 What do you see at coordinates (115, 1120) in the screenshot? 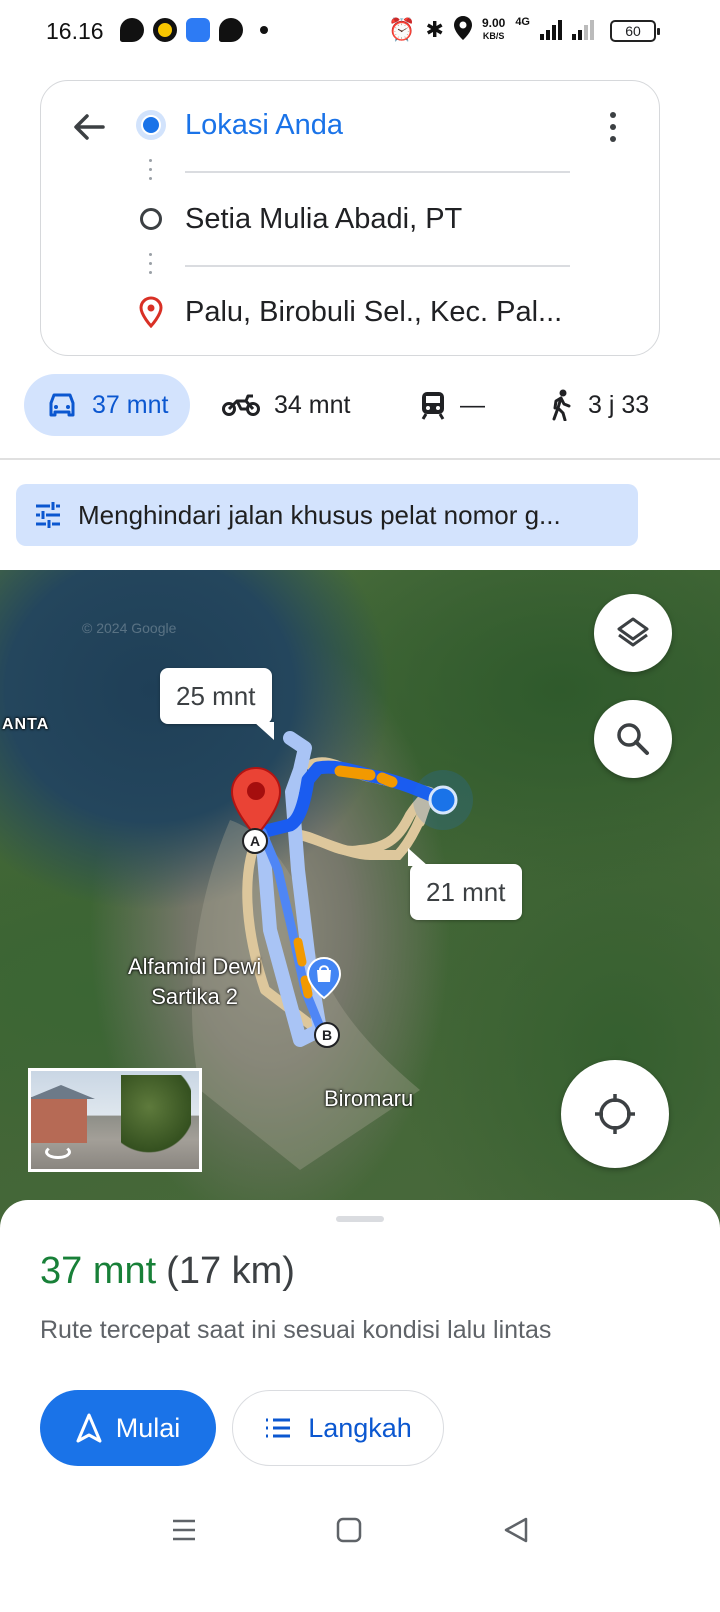
I see `street-view-thumbnail` at bounding box center [115, 1120].